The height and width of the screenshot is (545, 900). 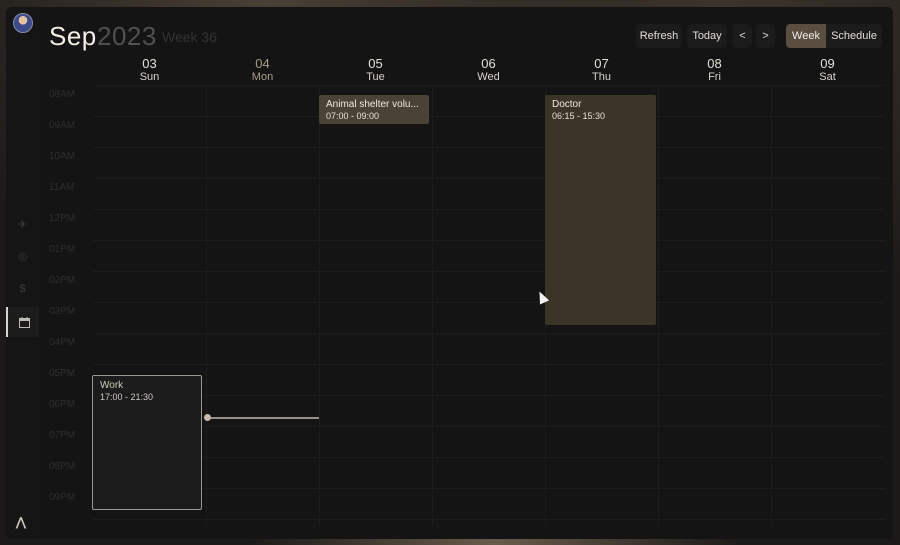 What do you see at coordinates (127, 397) in the screenshot?
I see `event-time: 17:00 - 21:30` at bounding box center [127, 397].